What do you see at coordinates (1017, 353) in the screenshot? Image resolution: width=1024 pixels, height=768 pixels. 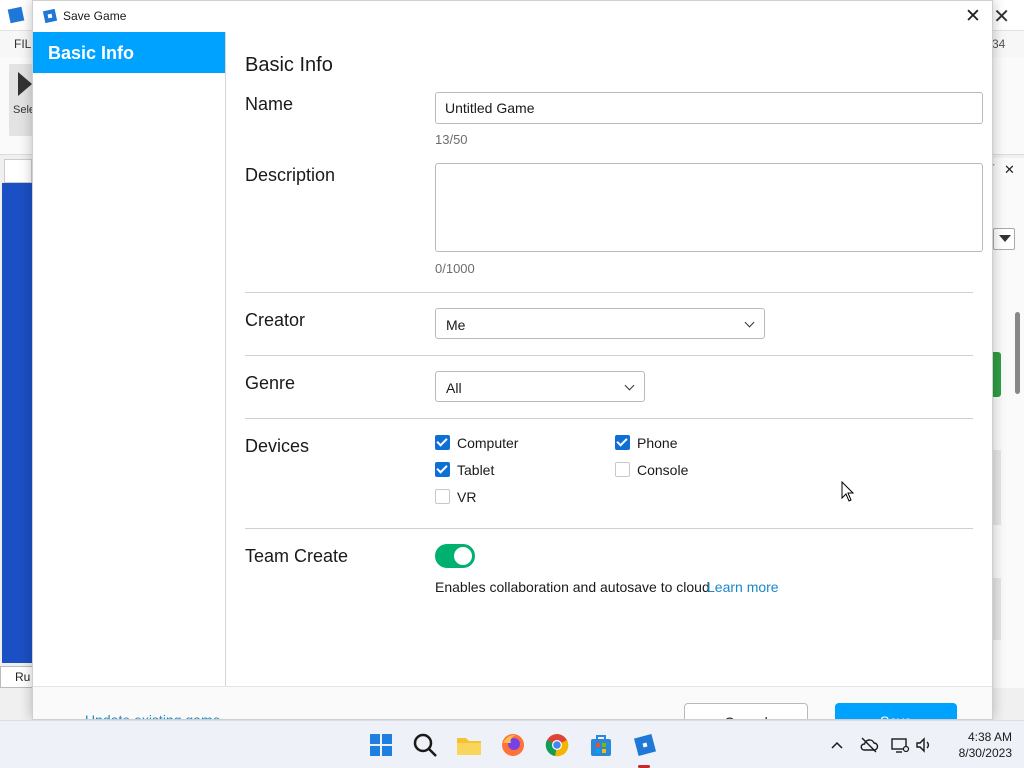 I see `background-scrollbar` at bounding box center [1017, 353].